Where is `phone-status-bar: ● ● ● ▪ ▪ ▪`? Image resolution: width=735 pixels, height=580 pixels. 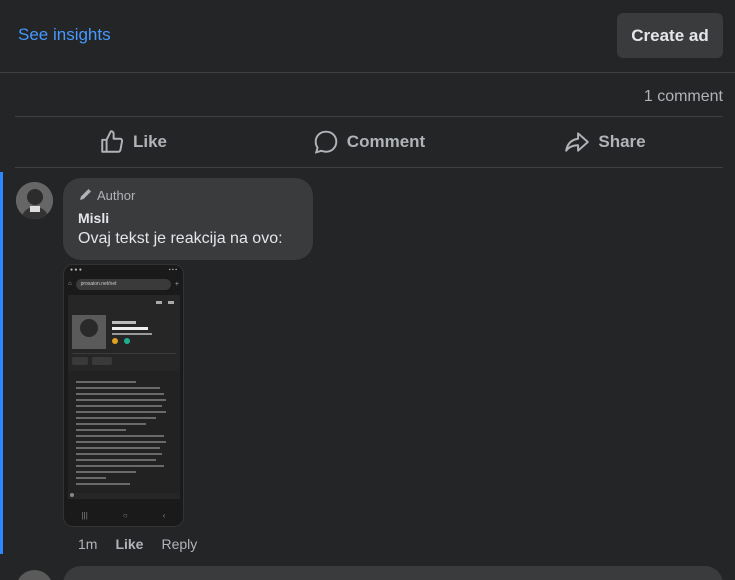
phone-status-bar: ● ● ● ▪ ▪ ▪ is located at coordinates (123, 270).